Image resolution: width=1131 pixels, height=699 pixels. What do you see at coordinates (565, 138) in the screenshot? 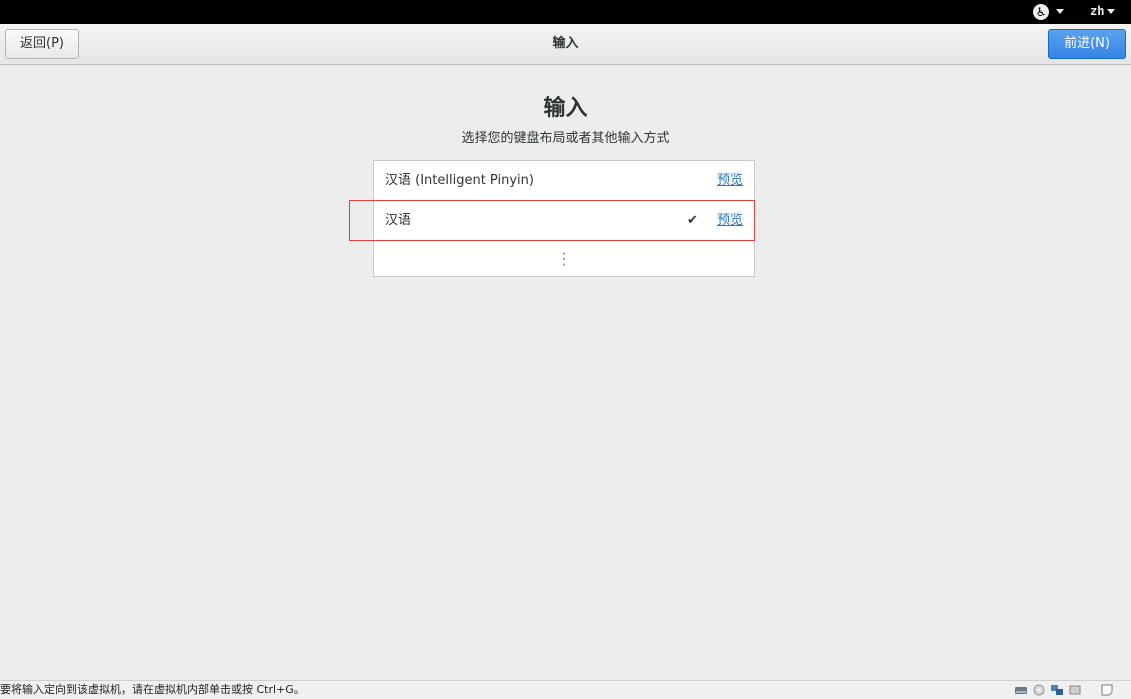
I see `page-subtitle: 选择您的键盘布局或者其他输入方式` at bounding box center [565, 138].